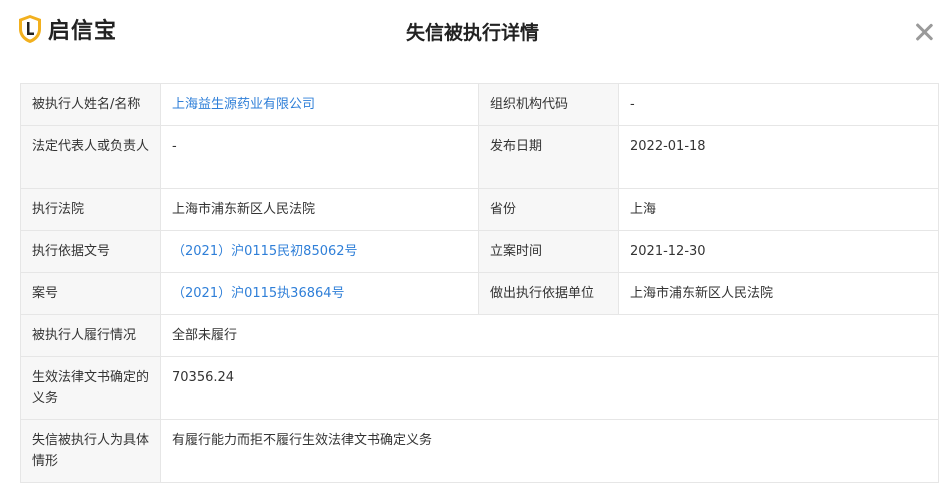 The image size is (945, 495). I want to click on legal-rep-label: 法定代表人或负责人, so click(90, 157).